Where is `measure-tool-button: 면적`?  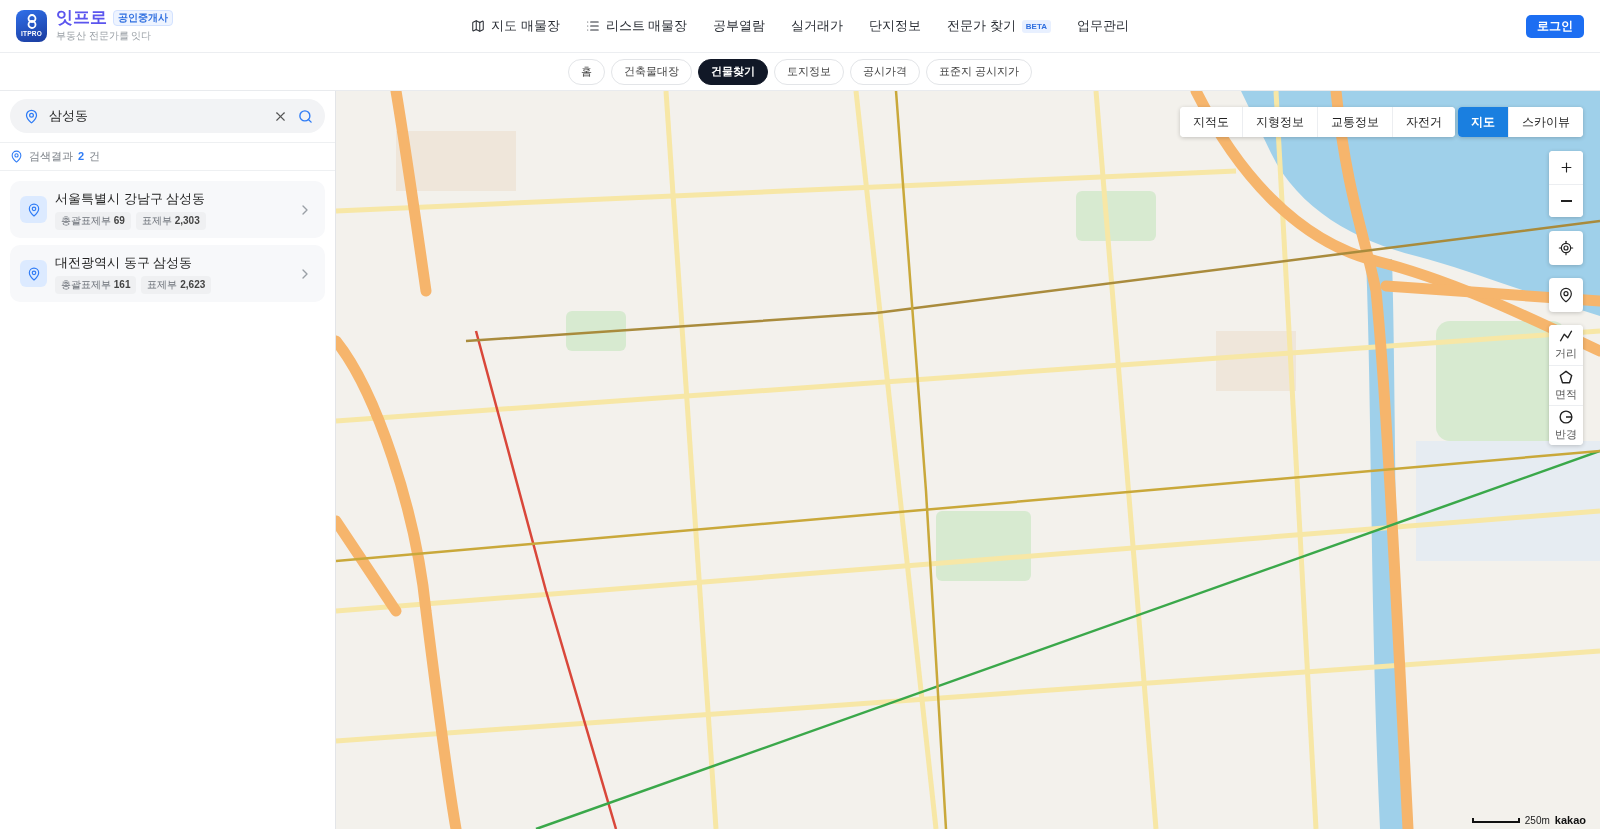
measure-tool-button: 면적 is located at coordinates (1566, 385).